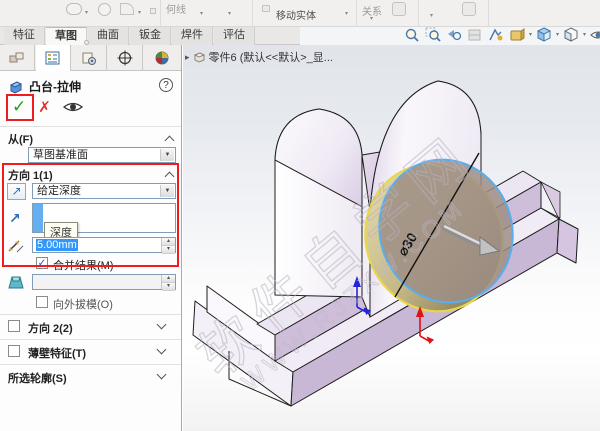 The height and width of the screenshot is (431, 600). Describe the element at coordinates (30, 176) in the screenshot. I see `direction1-header-label: 方向 1(1)` at that location.